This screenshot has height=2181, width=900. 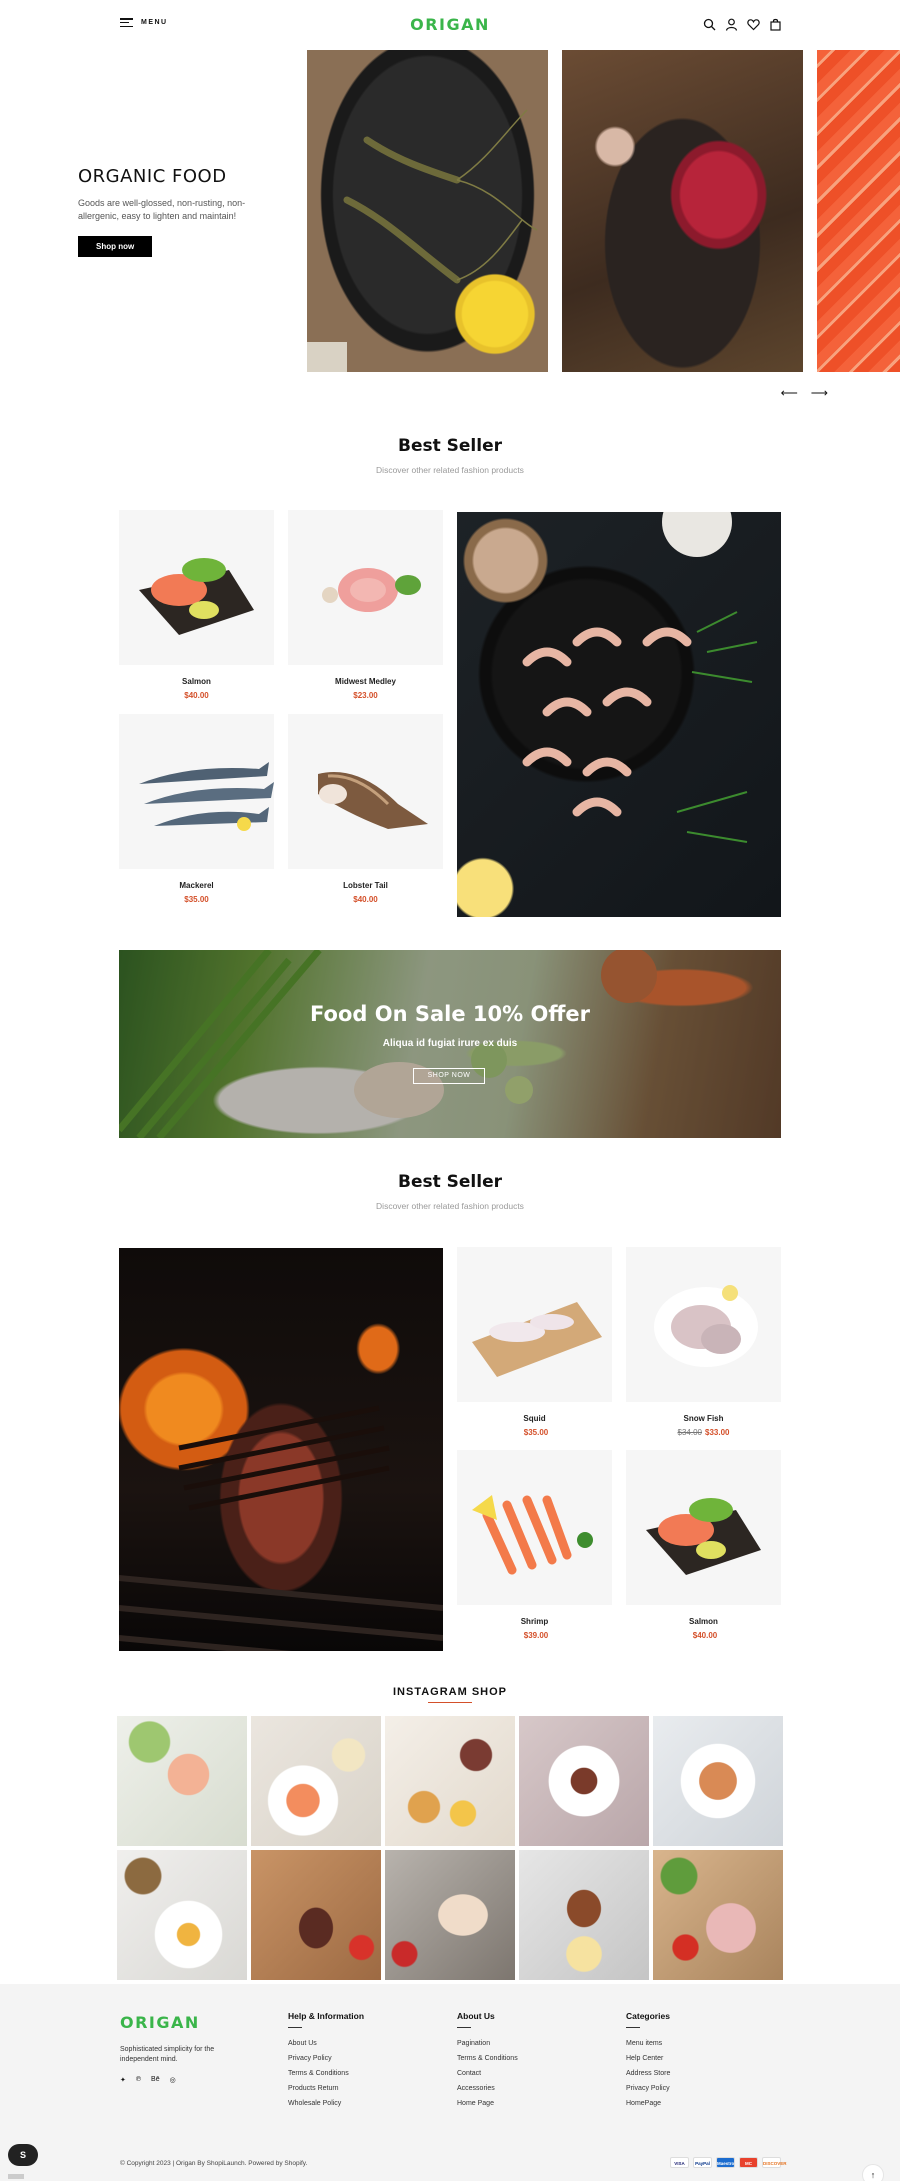 I want to click on product-price: $34.00 $33.00, so click(x=703, y=1432).